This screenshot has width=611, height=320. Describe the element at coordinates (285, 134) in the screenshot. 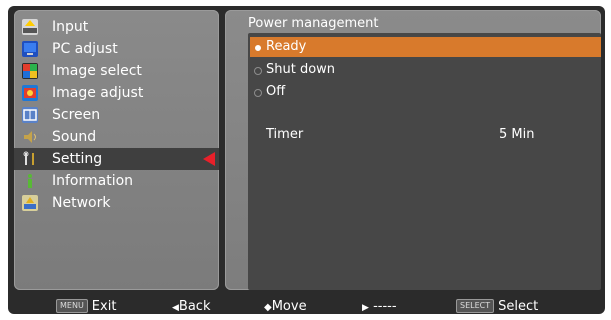

I see `timer-label: Timer` at that location.